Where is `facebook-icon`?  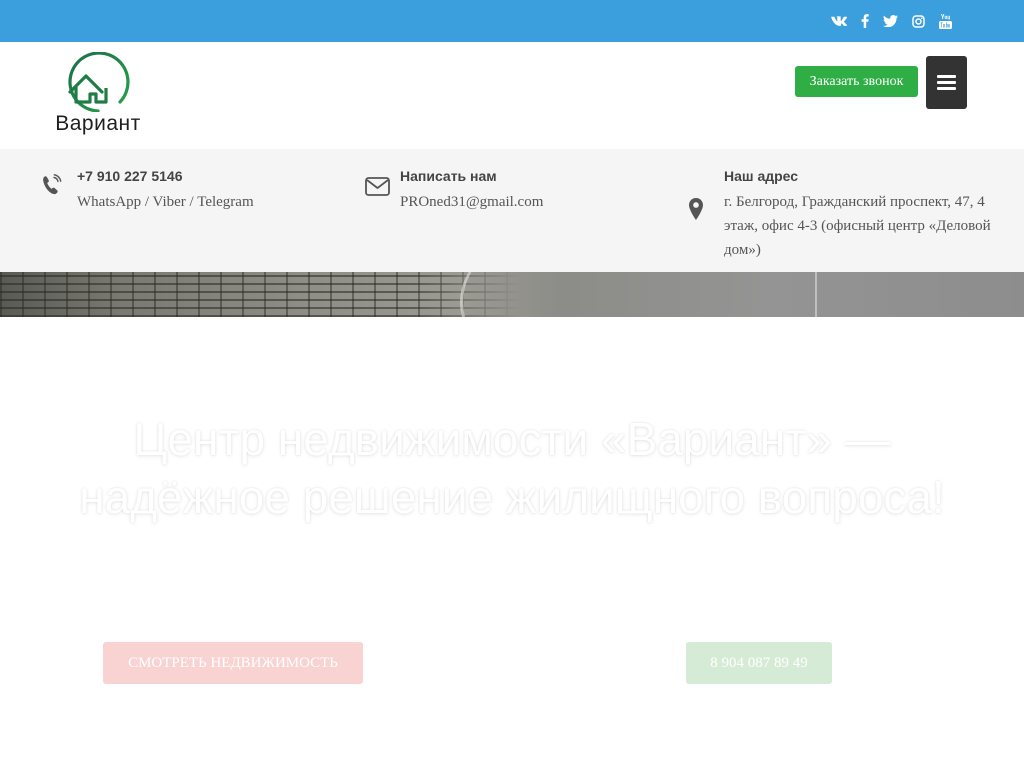 facebook-icon is located at coordinates (865, 21).